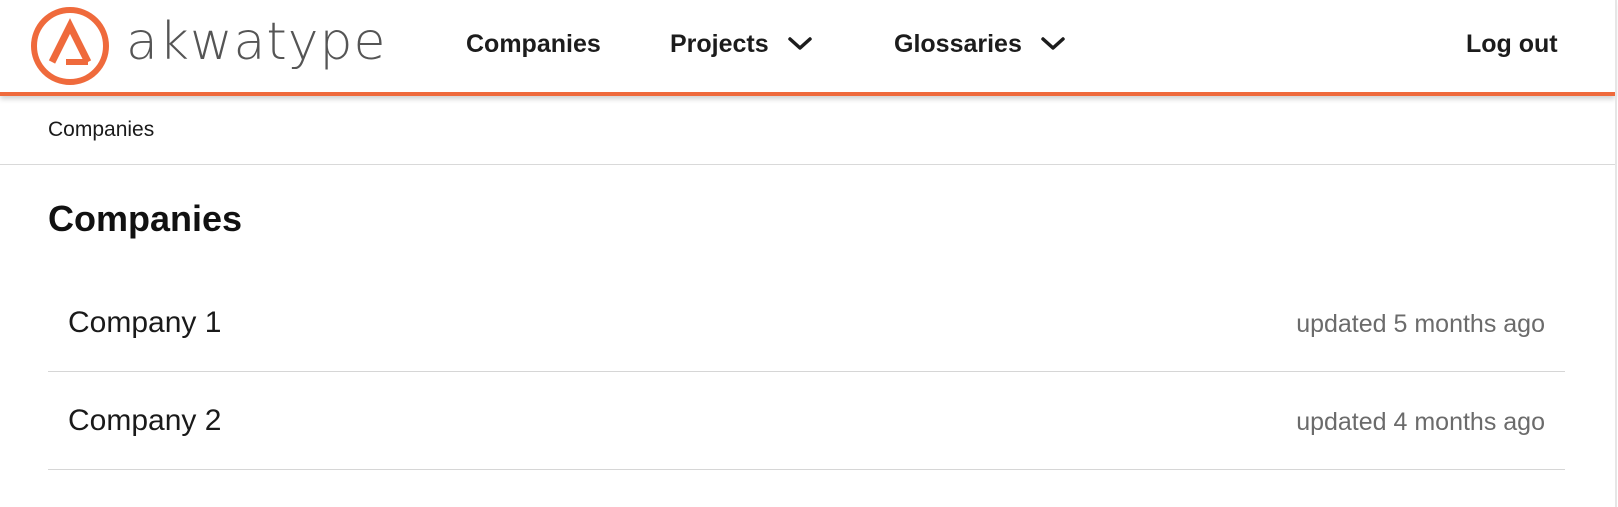  What do you see at coordinates (256, 42) in the screenshot?
I see `brand-name: akwatype` at bounding box center [256, 42].